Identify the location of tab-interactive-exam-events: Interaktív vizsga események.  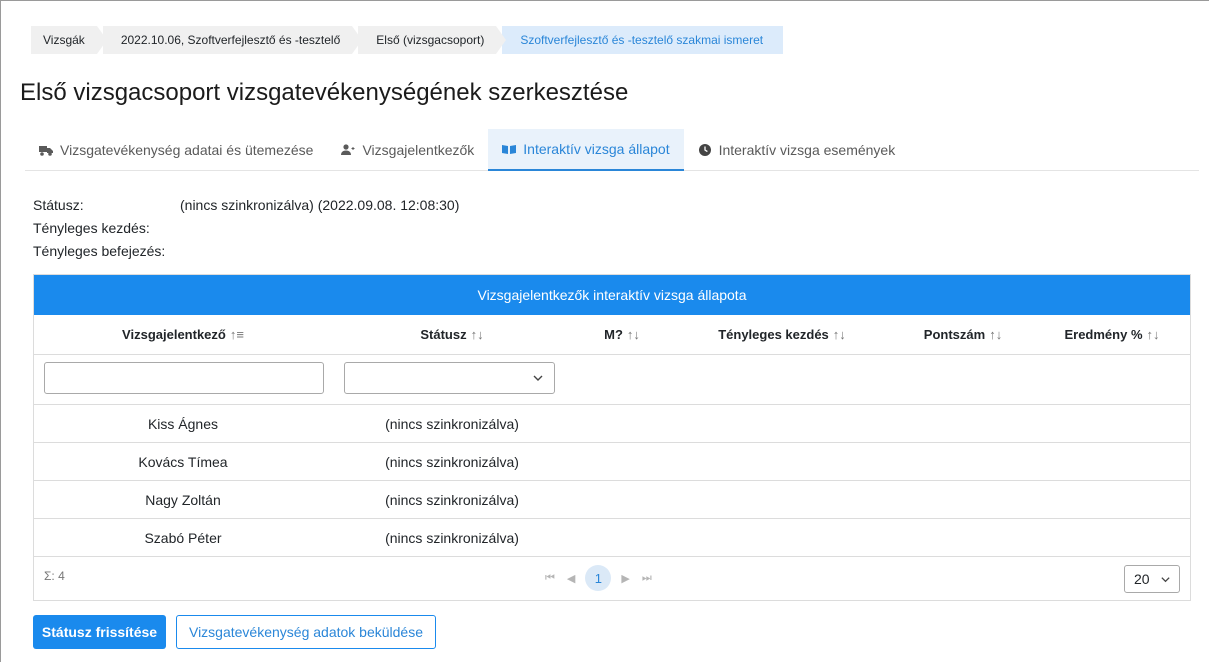
(797, 149).